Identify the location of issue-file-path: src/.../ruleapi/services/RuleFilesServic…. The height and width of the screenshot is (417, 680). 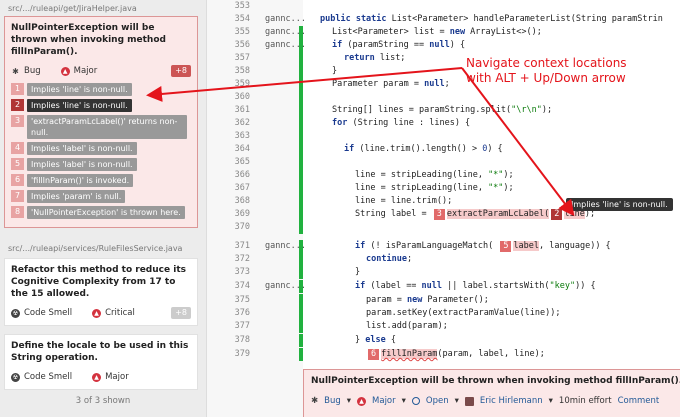
(103, 249).